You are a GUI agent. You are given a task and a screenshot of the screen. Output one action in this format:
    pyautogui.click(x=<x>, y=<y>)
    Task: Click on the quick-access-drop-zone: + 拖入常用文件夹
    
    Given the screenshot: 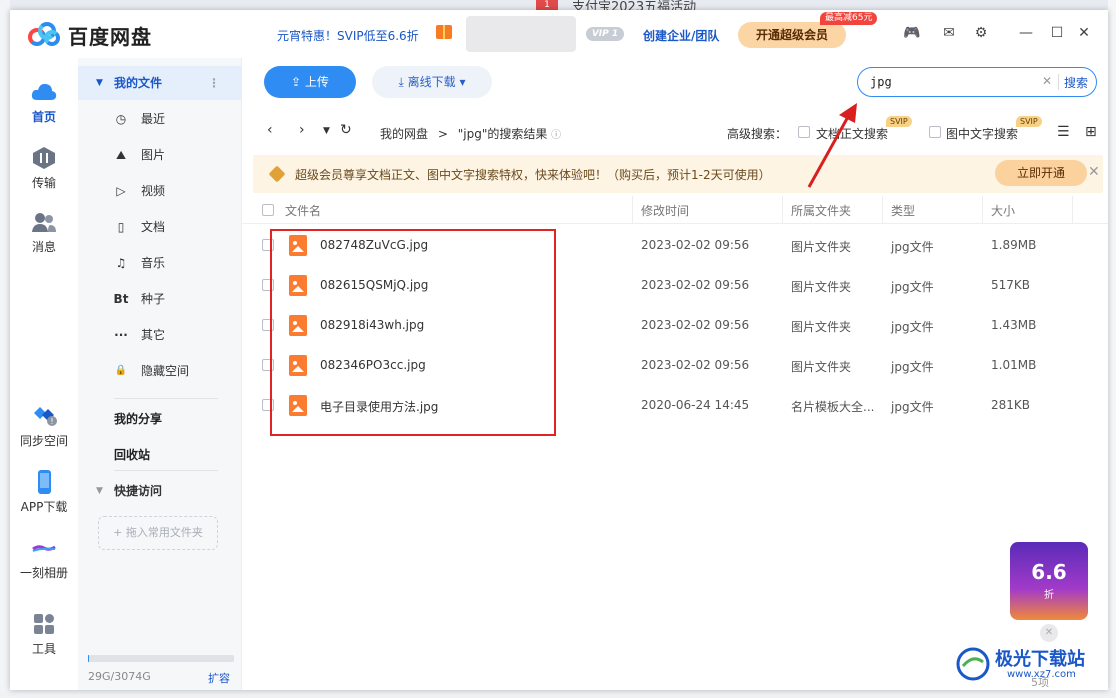 What is the action you would take?
    pyautogui.click(x=158, y=533)
    